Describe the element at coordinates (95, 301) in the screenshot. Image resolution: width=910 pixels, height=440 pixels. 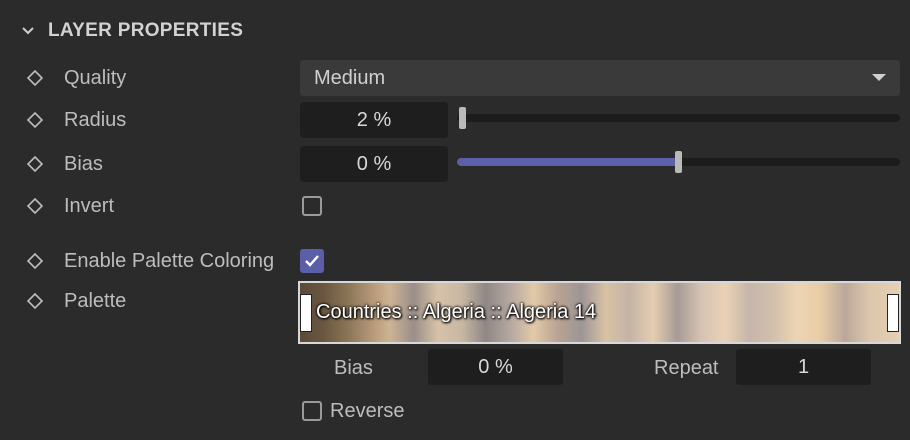
I see `palette-label: Palette` at that location.